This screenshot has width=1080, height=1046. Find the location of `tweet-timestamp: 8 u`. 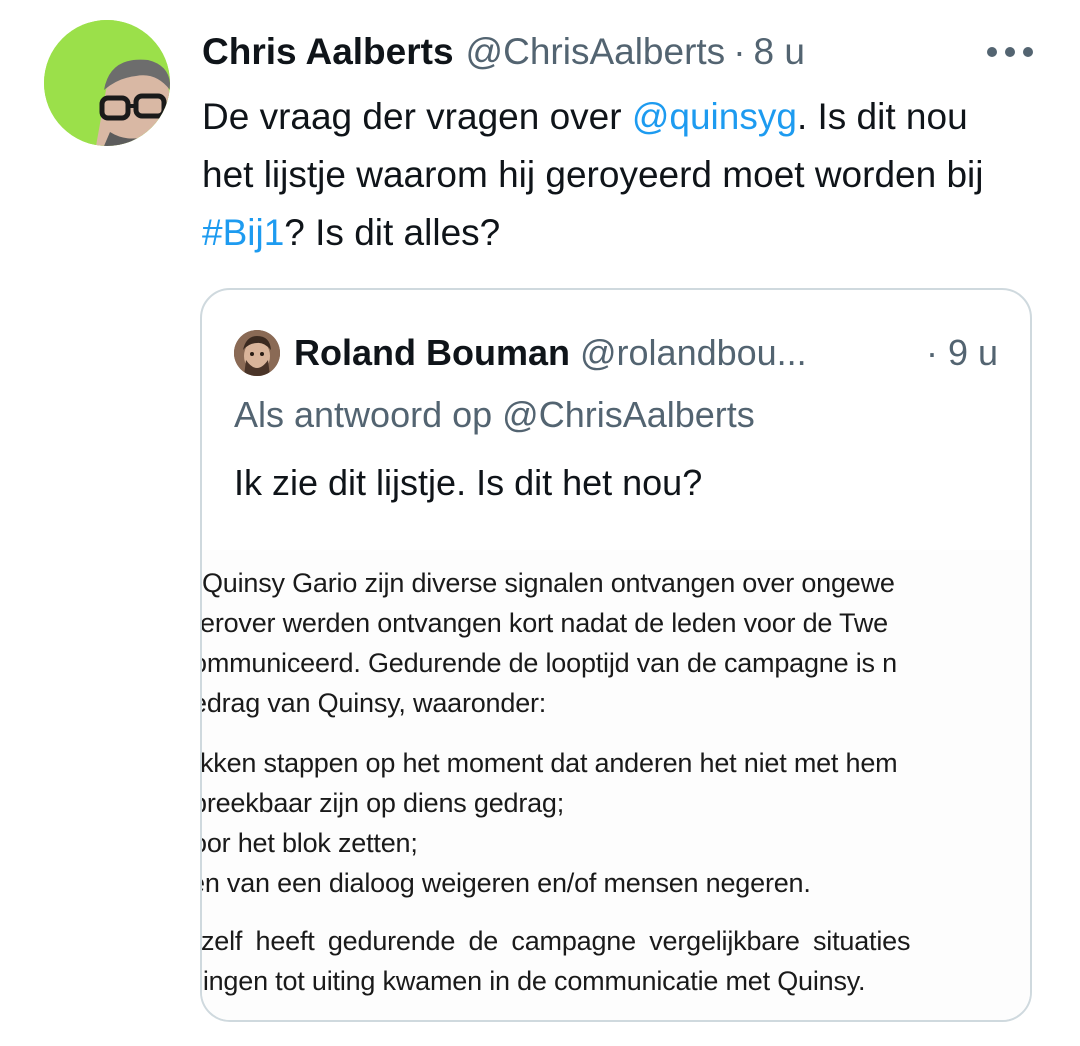

tweet-timestamp: 8 u is located at coordinates (779, 52).